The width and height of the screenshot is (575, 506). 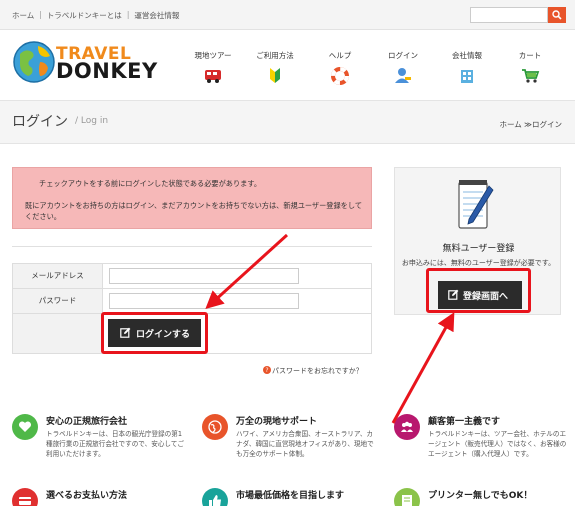 What do you see at coordinates (464, 422) in the screenshot?
I see `feature-title: 顧客第一主義です` at bounding box center [464, 422].